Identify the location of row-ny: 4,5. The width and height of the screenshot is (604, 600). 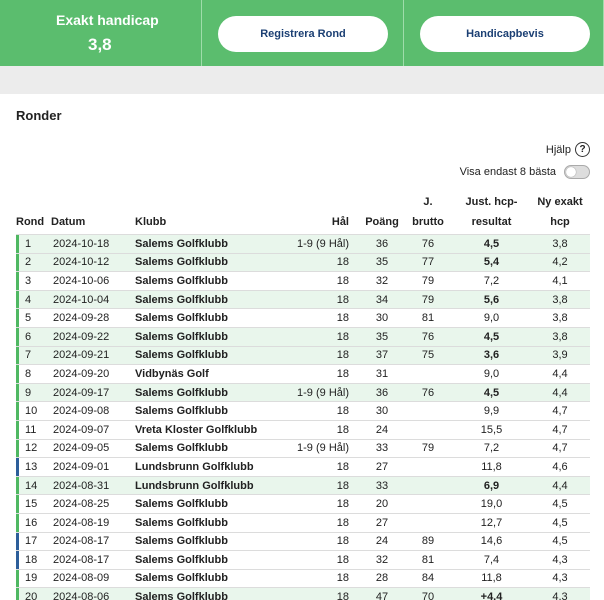
(560, 504).